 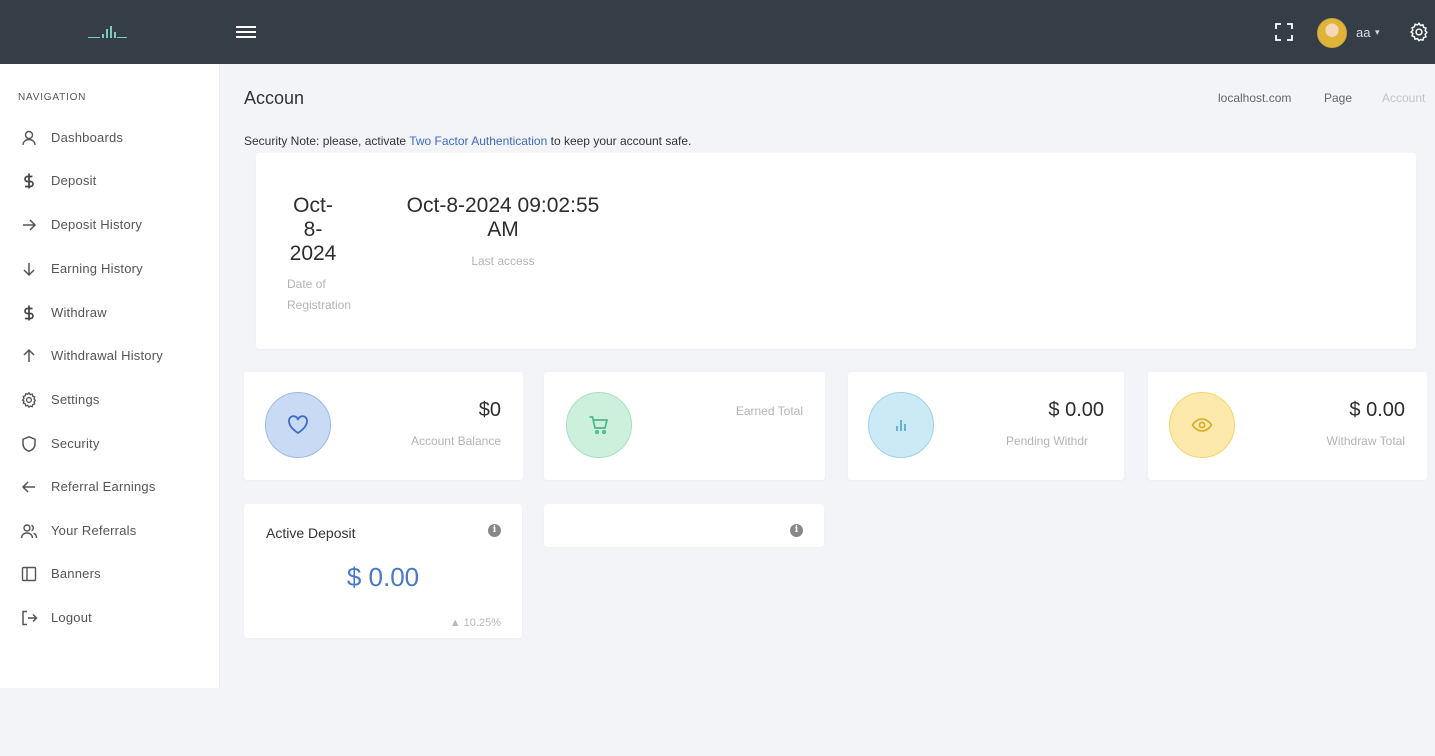 What do you see at coordinates (769, 411) in the screenshot?
I see `stat-label: Earned Total` at bounding box center [769, 411].